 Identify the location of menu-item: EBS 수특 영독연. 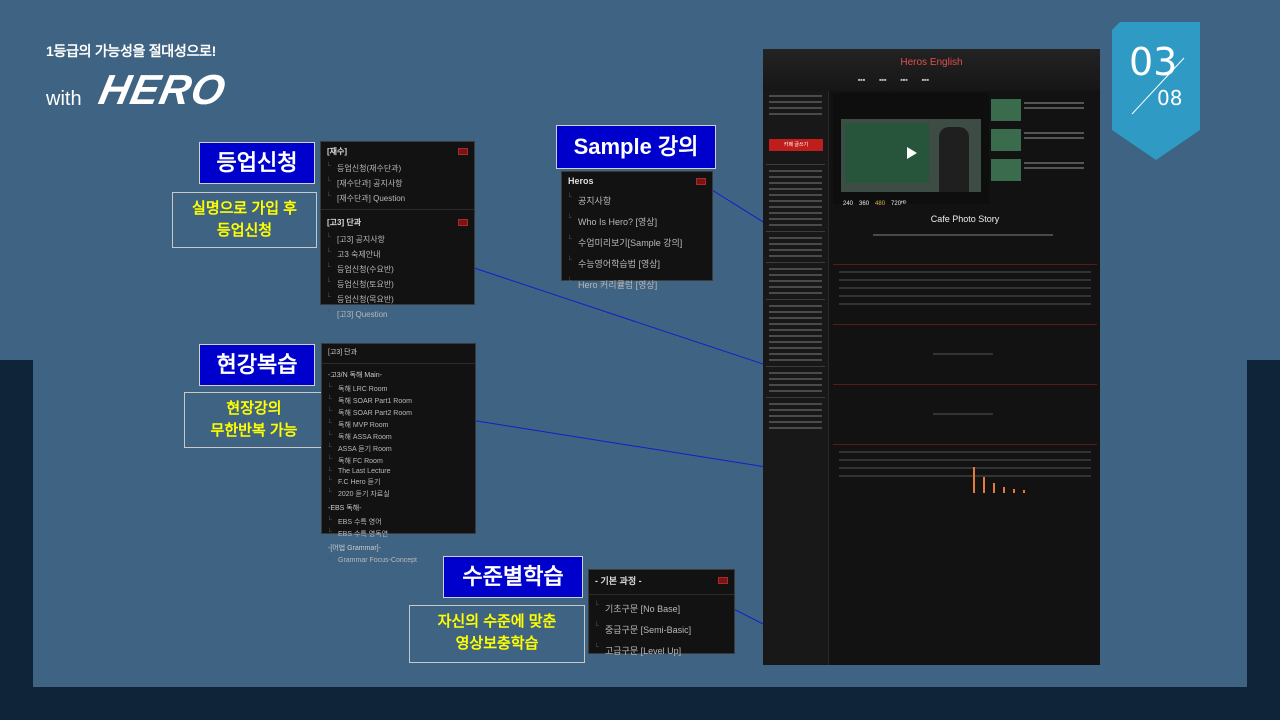
(398, 534).